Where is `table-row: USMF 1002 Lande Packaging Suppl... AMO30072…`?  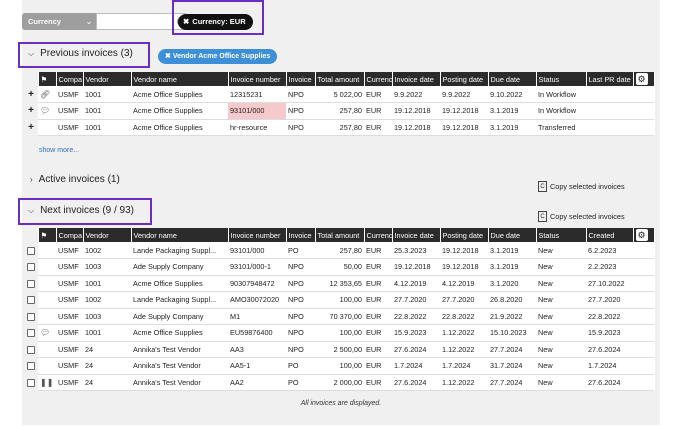 table-row: USMF 1002 Lande Packaging Suppl... AMO30072… is located at coordinates (339, 300).